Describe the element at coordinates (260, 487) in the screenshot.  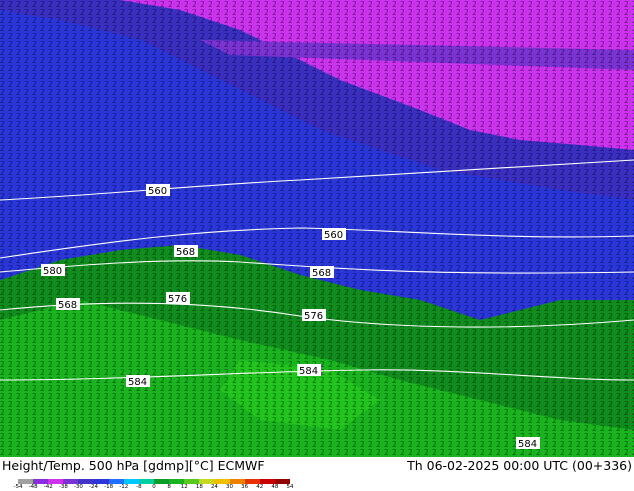
I see `colorbar-tick-label: 42` at that location.